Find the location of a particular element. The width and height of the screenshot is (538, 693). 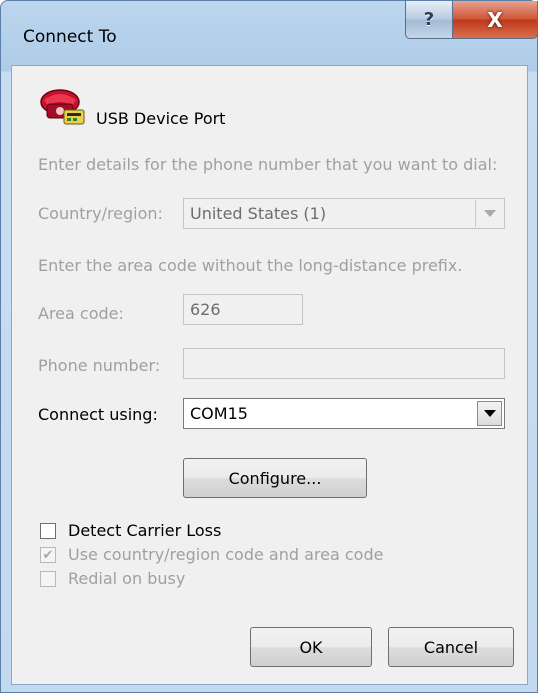

checkmark-icon: ✔ is located at coordinates (48, 555).